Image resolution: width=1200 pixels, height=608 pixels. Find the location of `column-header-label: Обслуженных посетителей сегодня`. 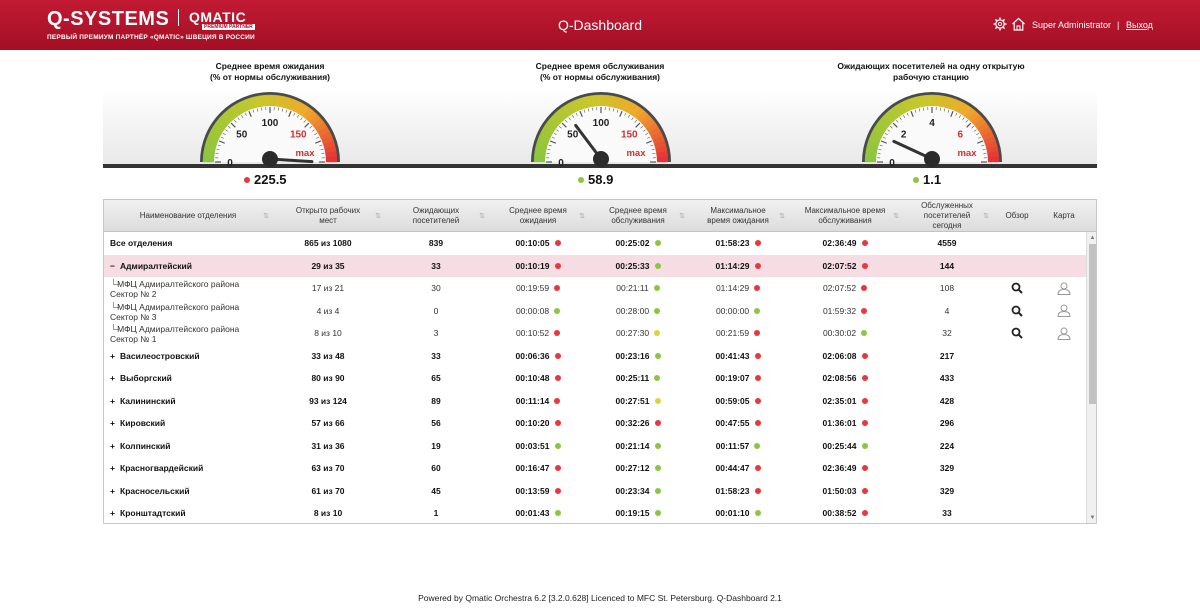

column-header-label: Обслуженных посетителей сегодня is located at coordinates (947, 215).